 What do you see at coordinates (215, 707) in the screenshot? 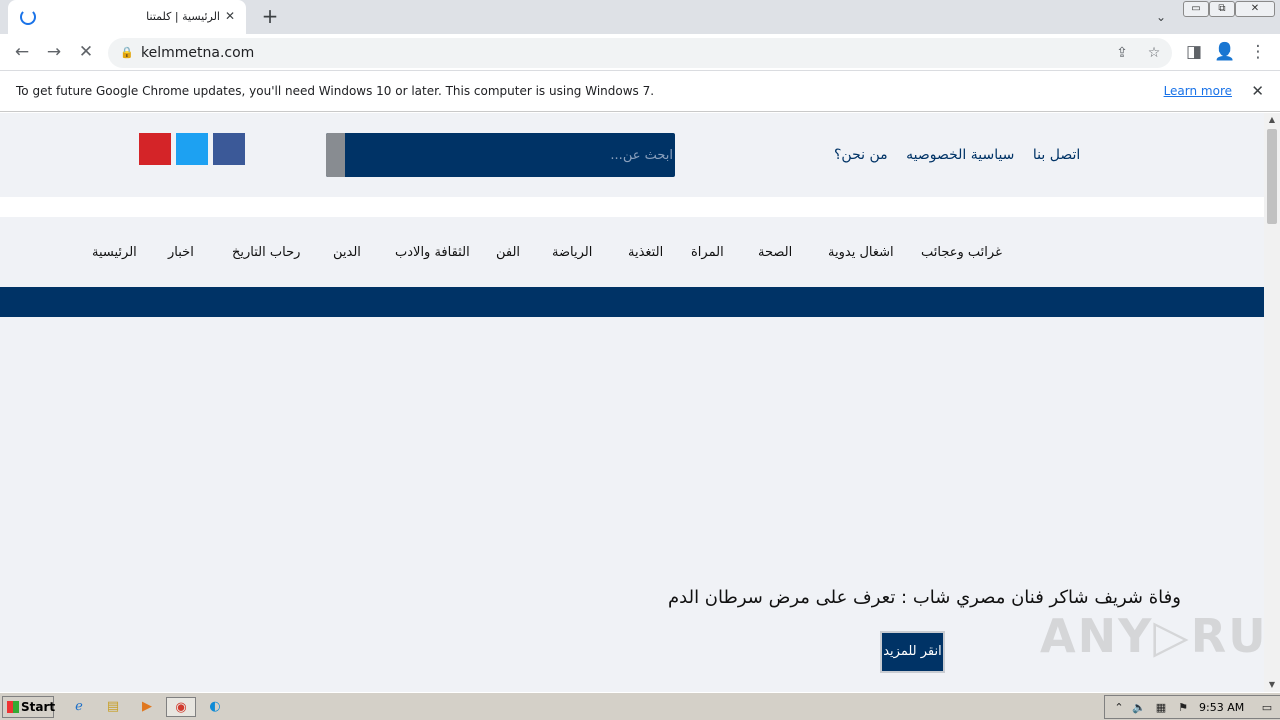
I see `edge-icon: ◐` at bounding box center [215, 707].